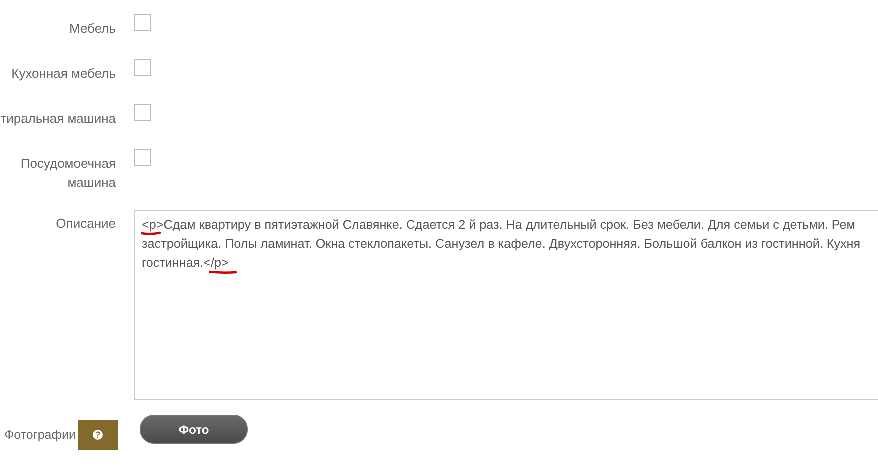 The image size is (878, 467). Describe the element at coordinates (194, 429) in the screenshot. I see `photo-button: Фото` at that location.